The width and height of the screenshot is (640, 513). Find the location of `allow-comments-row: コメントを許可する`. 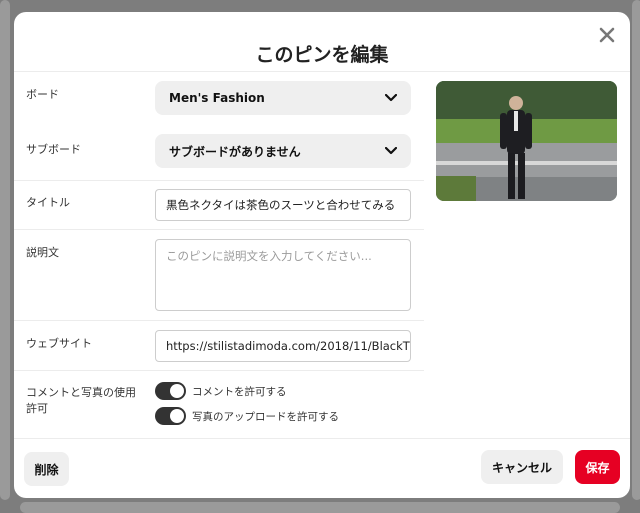

allow-comments-row: コメントを許可する is located at coordinates (221, 391).